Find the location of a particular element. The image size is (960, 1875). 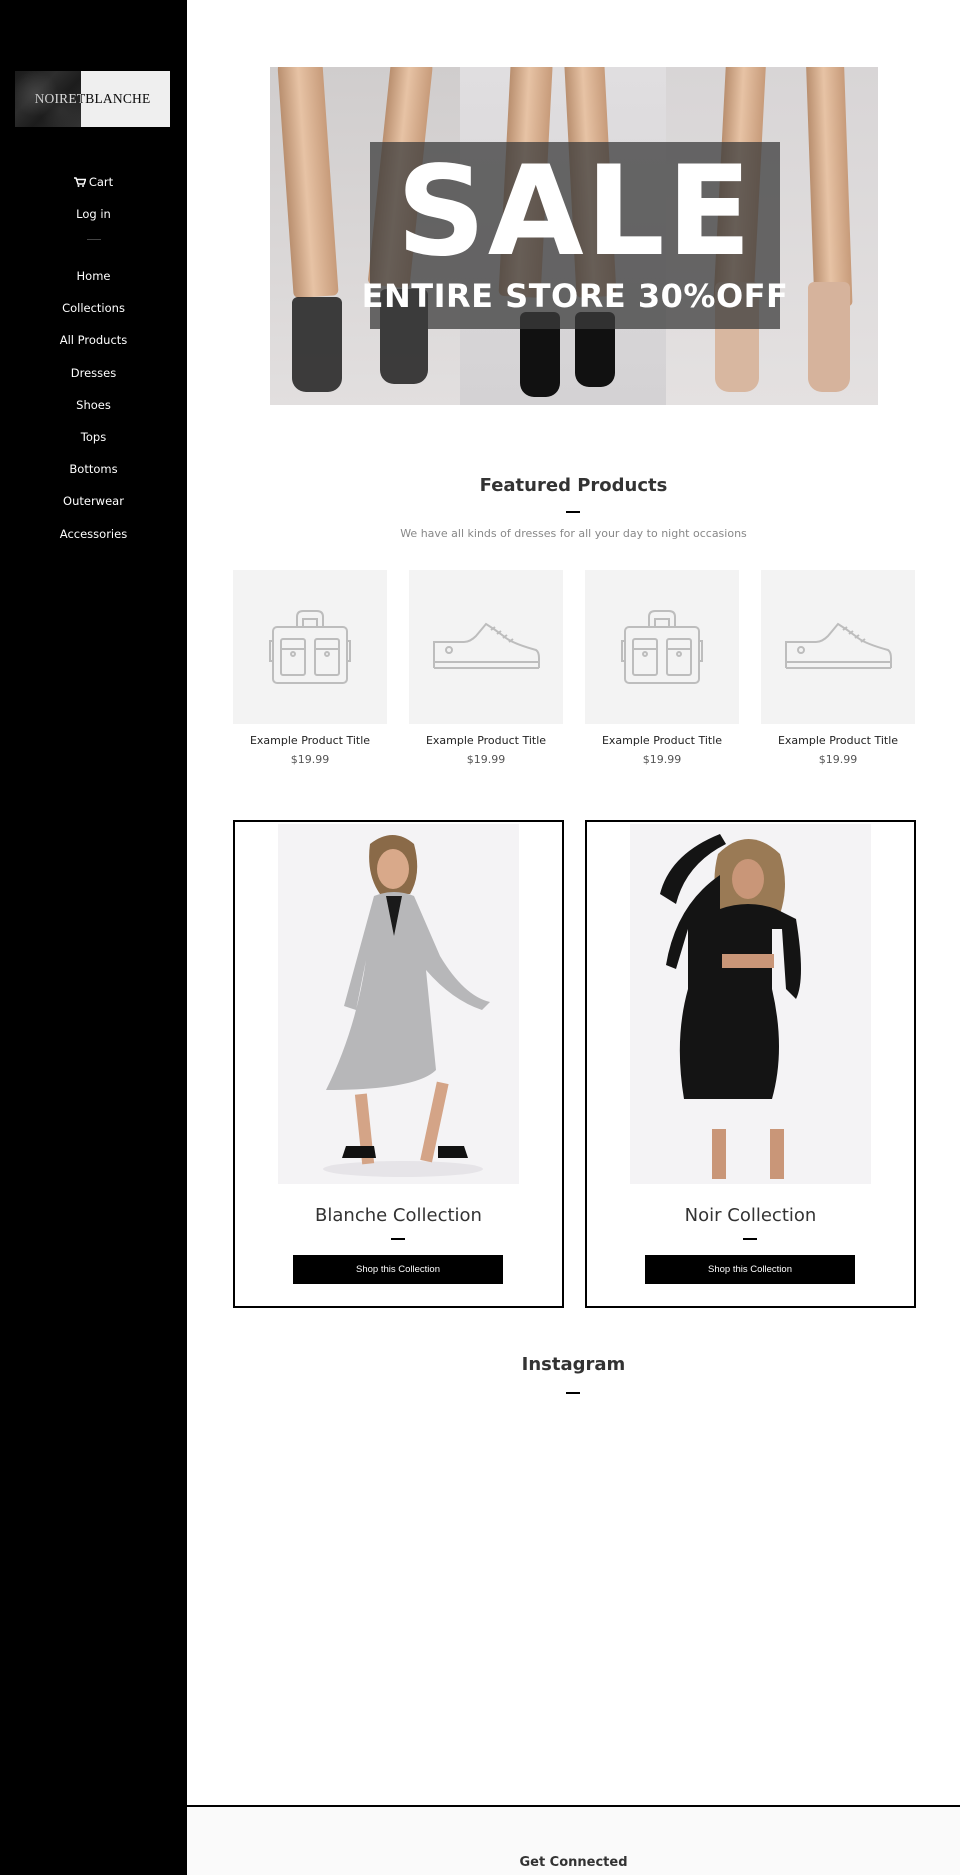

nav-shoes: Shoes is located at coordinates (93, 412).